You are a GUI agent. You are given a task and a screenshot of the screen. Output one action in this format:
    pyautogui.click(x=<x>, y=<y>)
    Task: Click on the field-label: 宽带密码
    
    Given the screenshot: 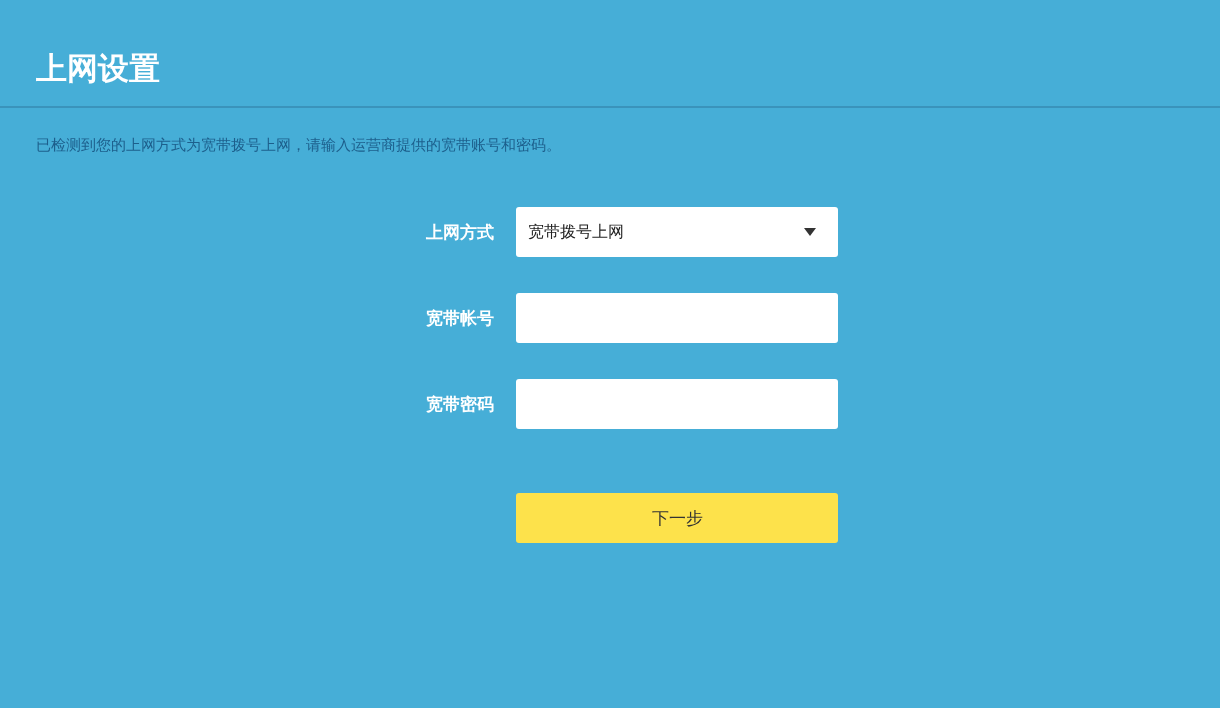 What is the action you would take?
    pyautogui.click(x=460, y=404)
    